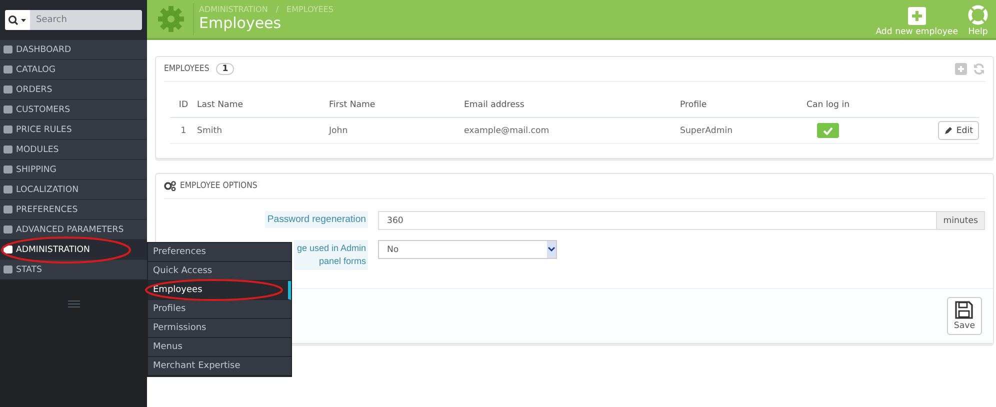 Image resolution: width=996 pixels, height=407 pixels. Describe the element at coordinates (220, 105) in the screenshot. I see `column-header: Last Name` at that location.